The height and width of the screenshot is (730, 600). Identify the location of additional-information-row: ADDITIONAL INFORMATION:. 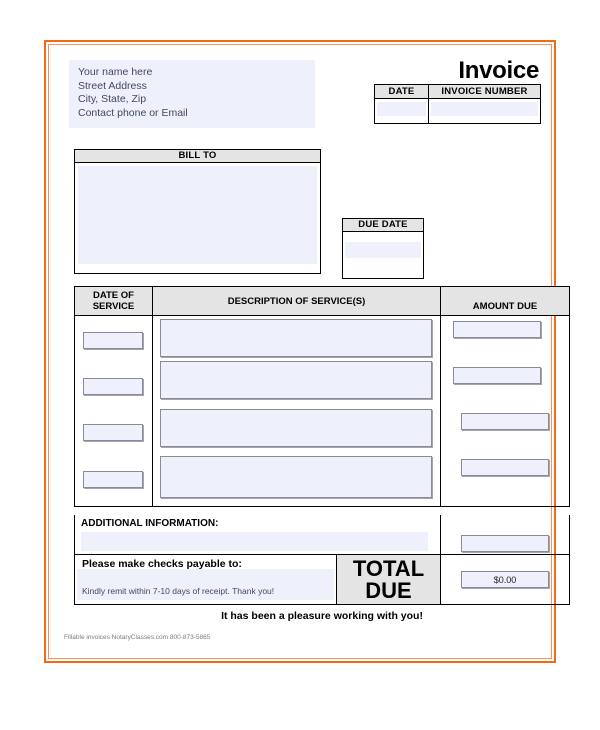
(322, 535).